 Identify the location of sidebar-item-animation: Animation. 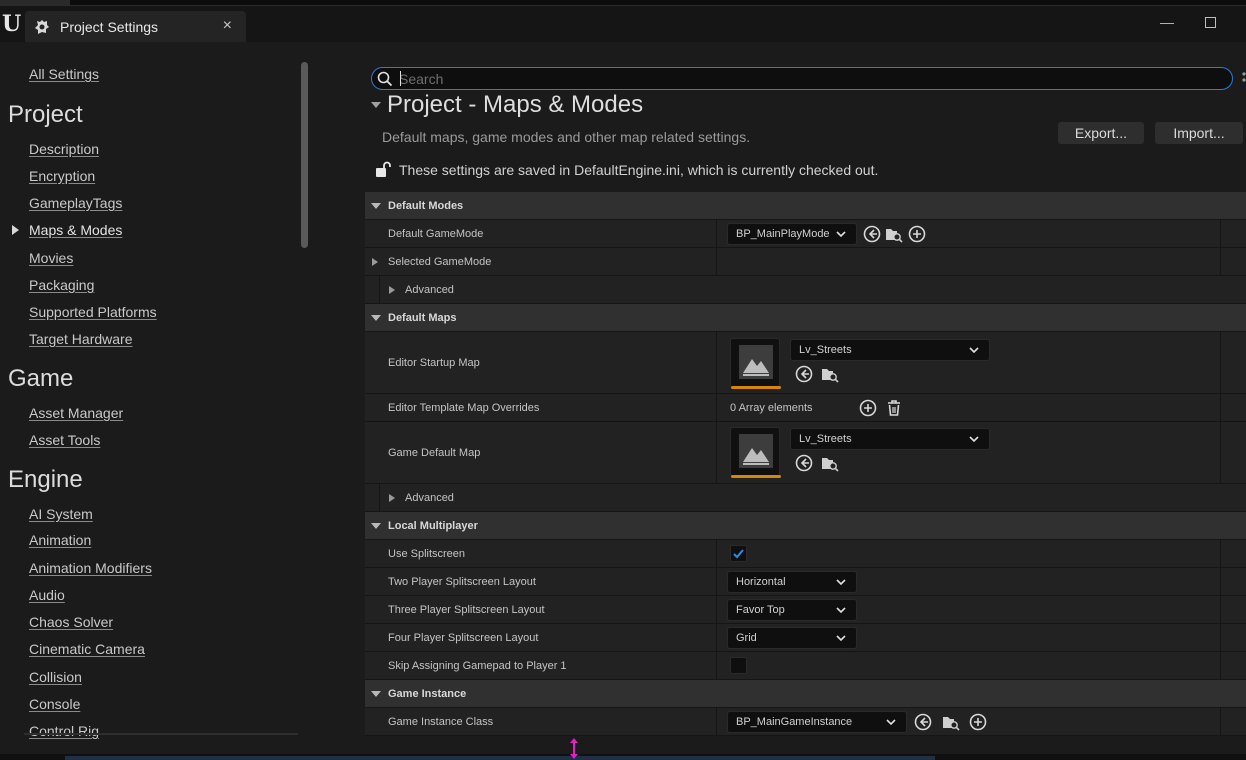
(60, 540).